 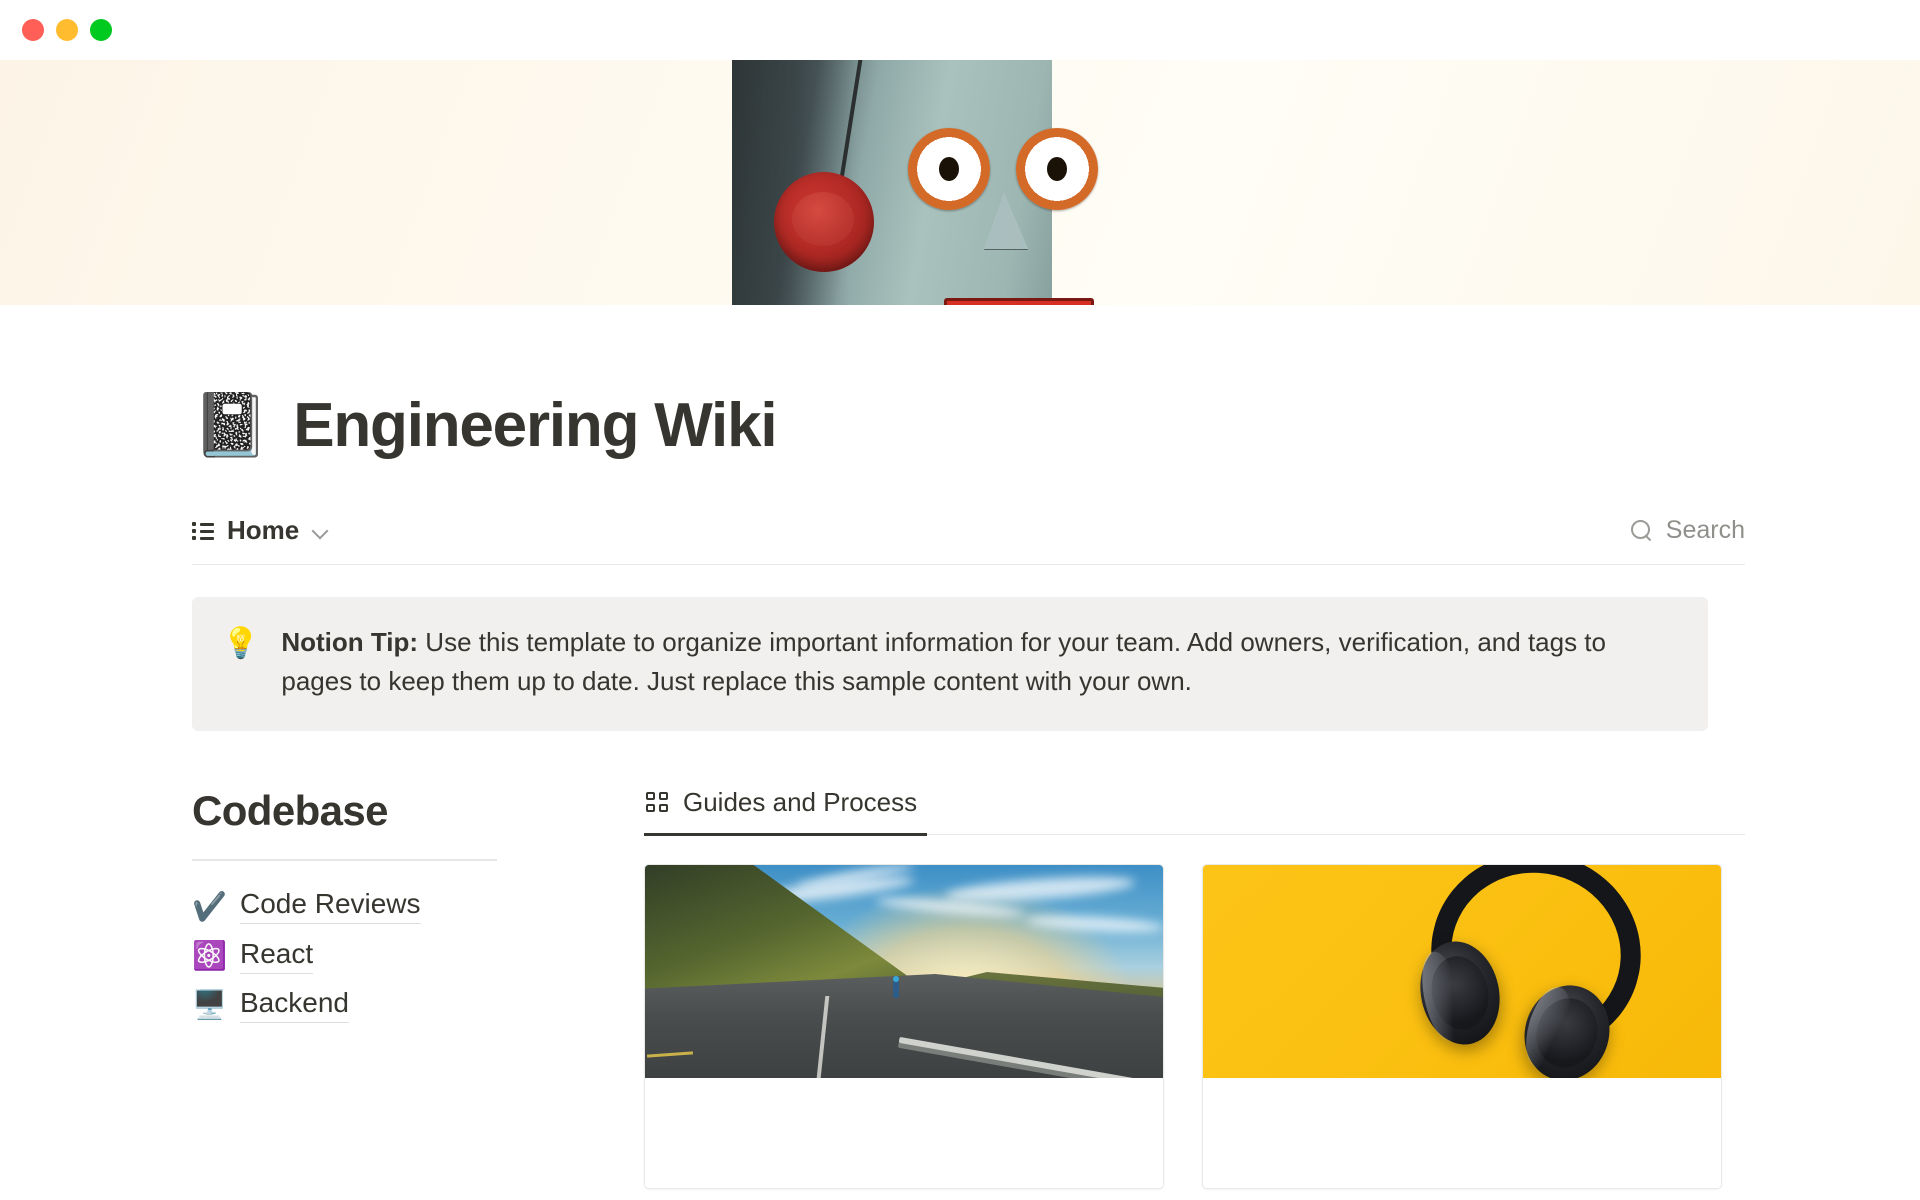 What do you see at coordinates (209, 906) in the screenshot?
I see `check-mark-emoji: ✔️` at bounding box center [209, 906].